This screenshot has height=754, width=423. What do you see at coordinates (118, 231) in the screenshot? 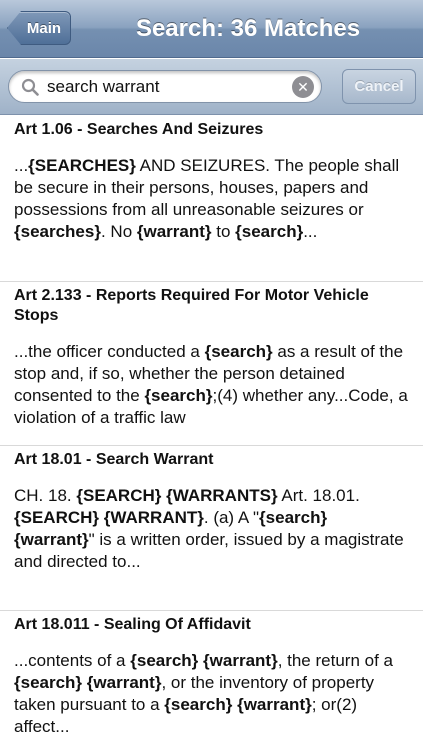
I see `snippet-text: . No` at bounding box center [118, 231].